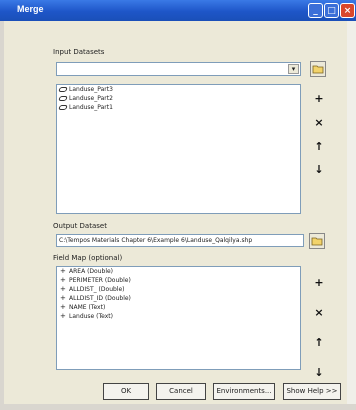 This screenshot has width=356, height=410. Describe the element at coordinates (87, 307) in the screenshot. I see `list-item-label: NAME (Text)` at that location.